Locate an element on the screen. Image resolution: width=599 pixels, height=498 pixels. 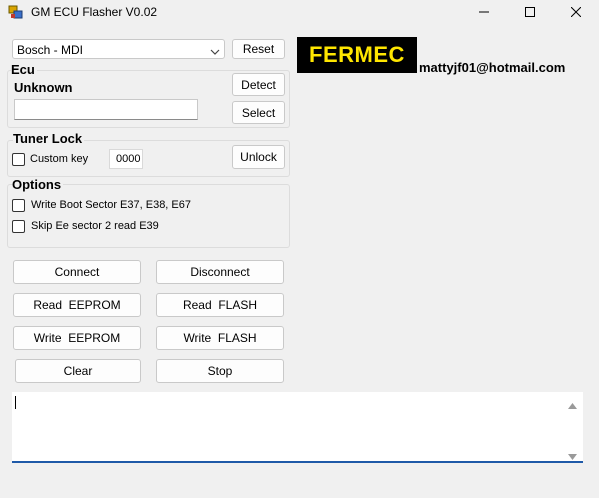
write-eeprom-button: Write EEPROM is located at coordinates (77, 338).